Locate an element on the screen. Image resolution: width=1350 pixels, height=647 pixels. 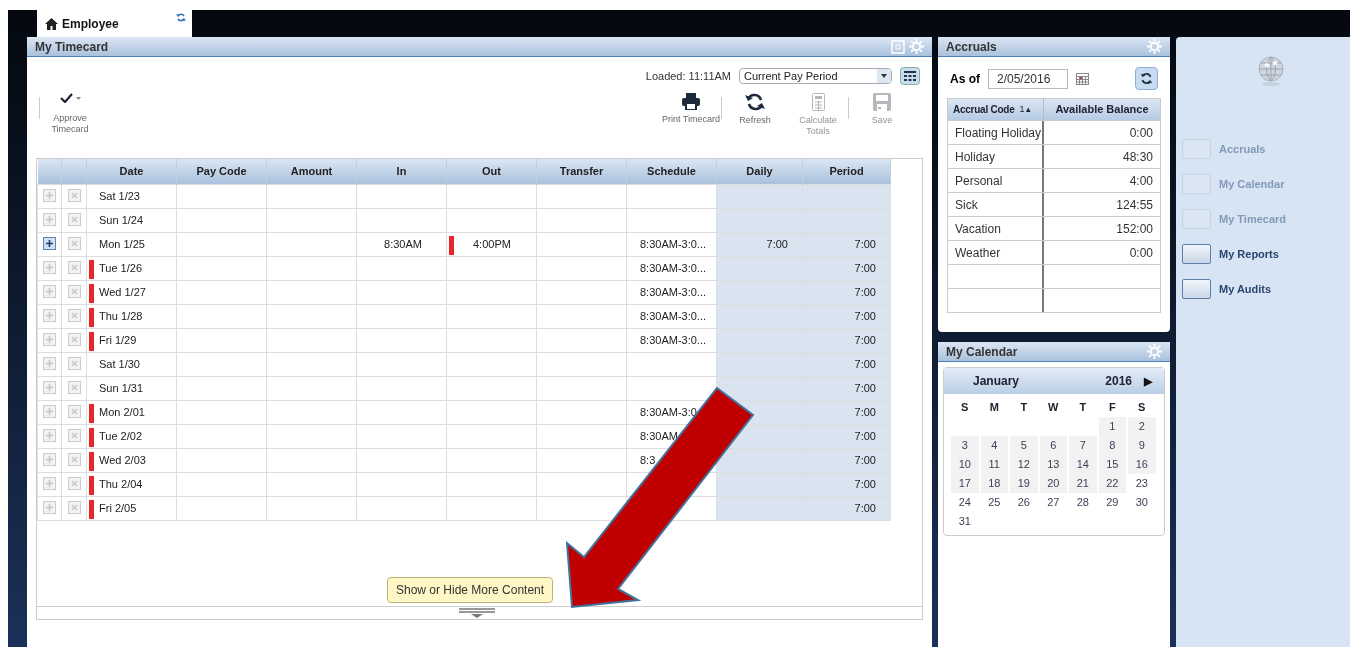
add-entry-button is located at coordinates (49, 243).